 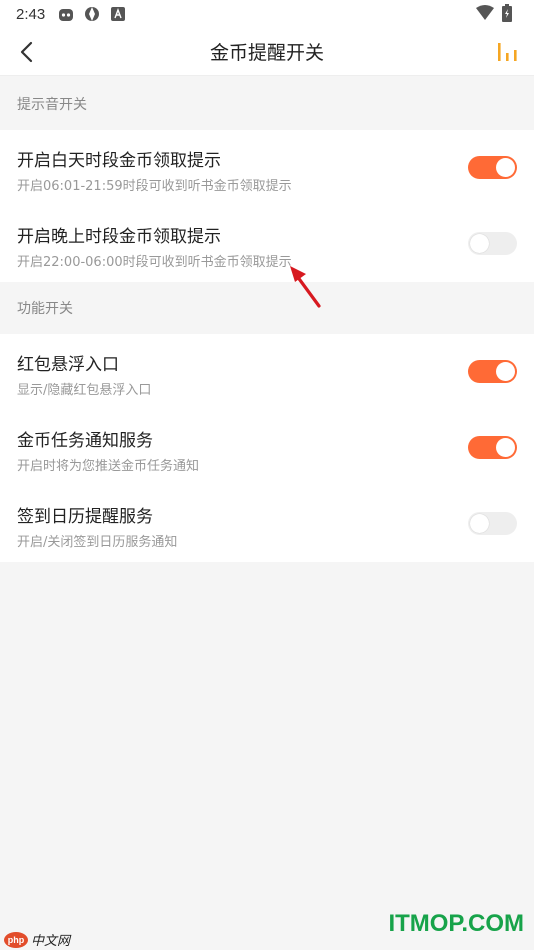 I want to click on redpacket-entry-toggle, so click(x=492, y=371).